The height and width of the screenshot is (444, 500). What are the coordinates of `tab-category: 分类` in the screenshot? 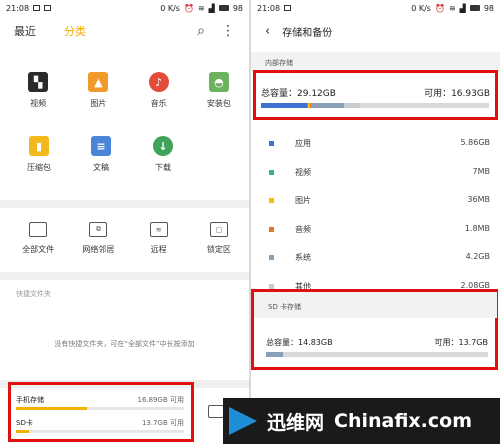 It's located at (75, 31).